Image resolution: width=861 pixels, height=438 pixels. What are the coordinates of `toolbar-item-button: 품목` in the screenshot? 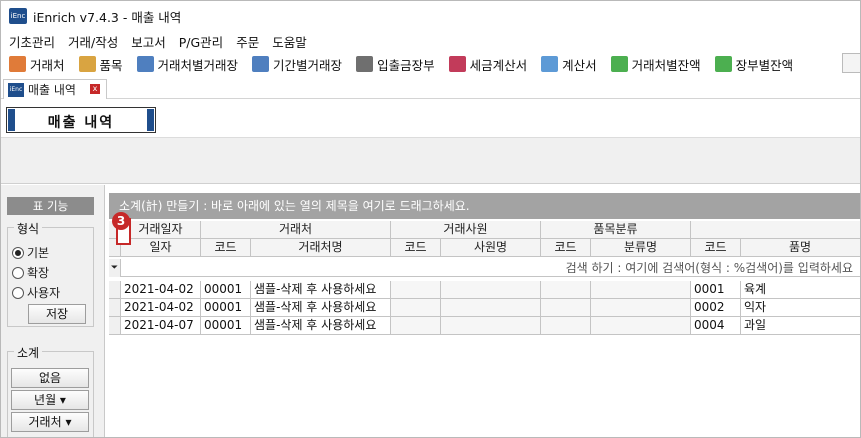 It's located at (100, 64).